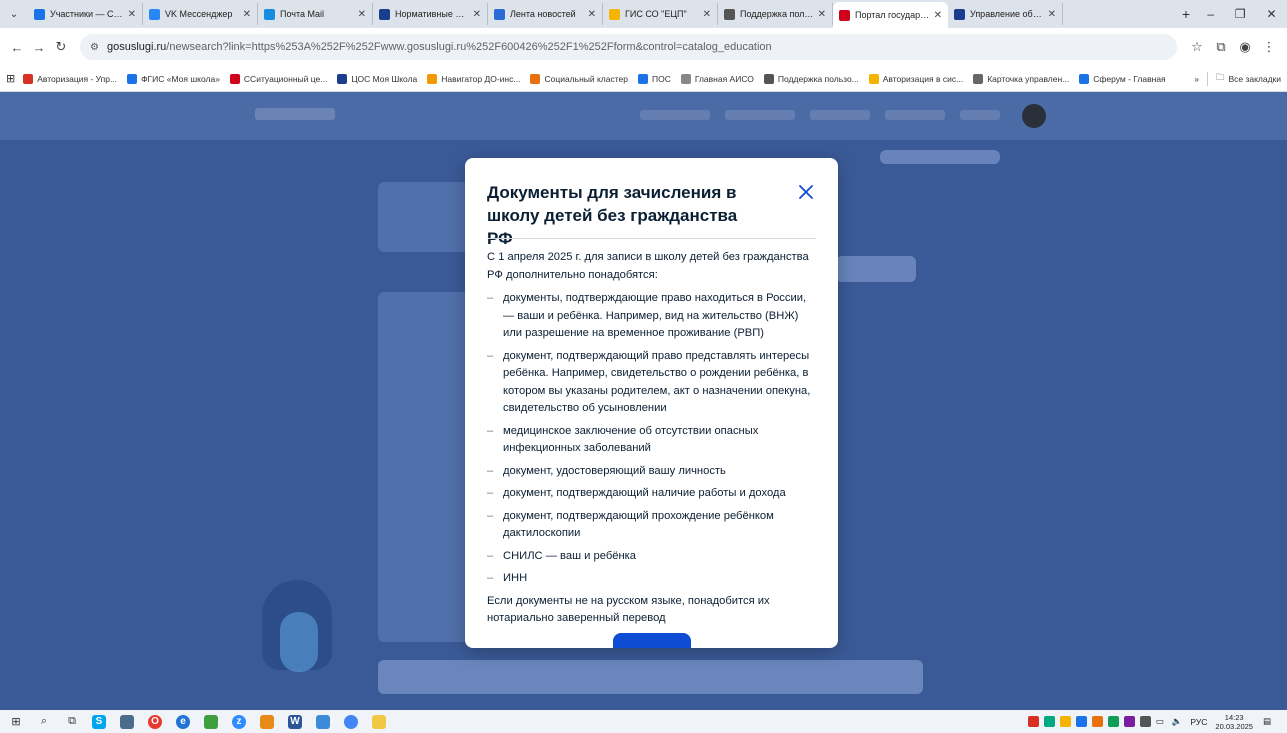 The width and height of the screenshot is (1287, 733). Describe the element at coordinates (1198, 722) in the screenshot. I see `language-indicator: РУС` at that location.